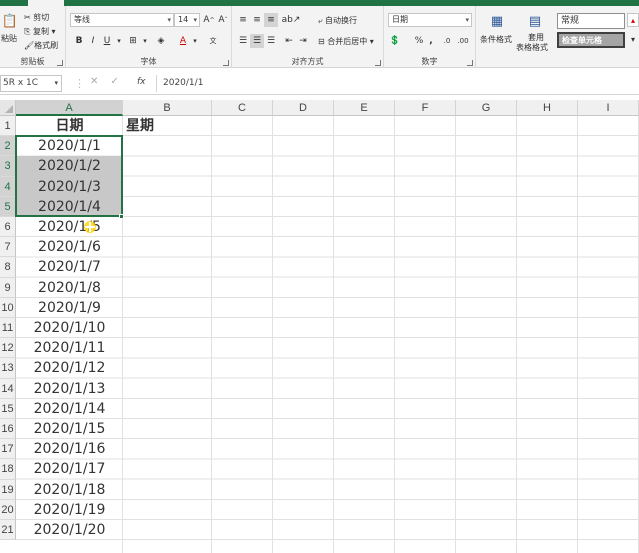 The height and width of the screenshot is (553, 639). What do you see at coordinates (8, 530) in the screenshot?
I see `row-header-21: 21` at bounding box center [8, 530].